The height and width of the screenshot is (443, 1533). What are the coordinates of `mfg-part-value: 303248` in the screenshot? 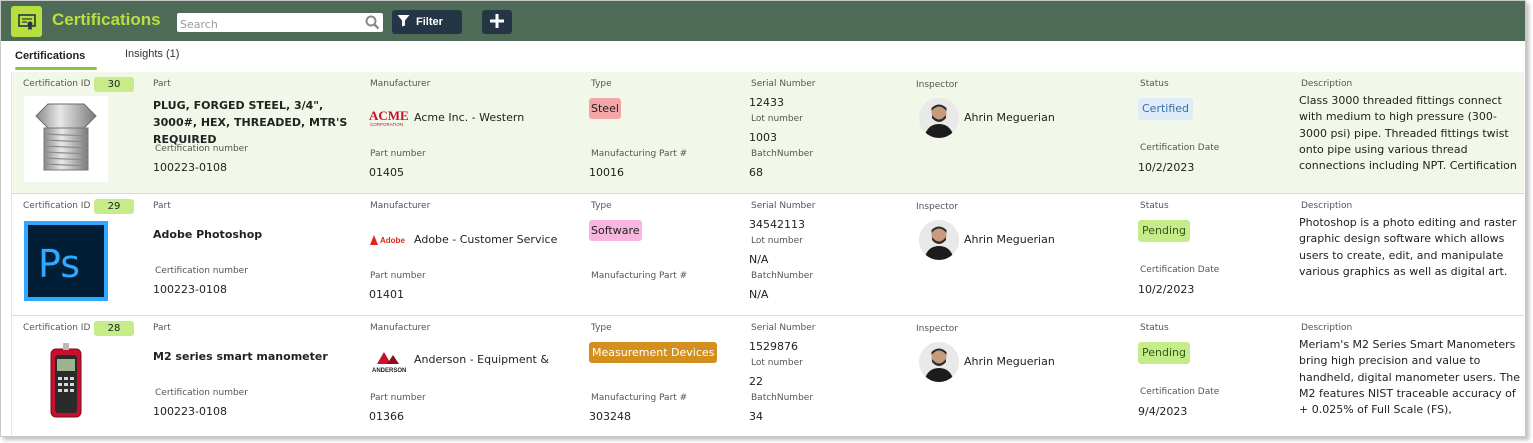 It's located at (610, 416).